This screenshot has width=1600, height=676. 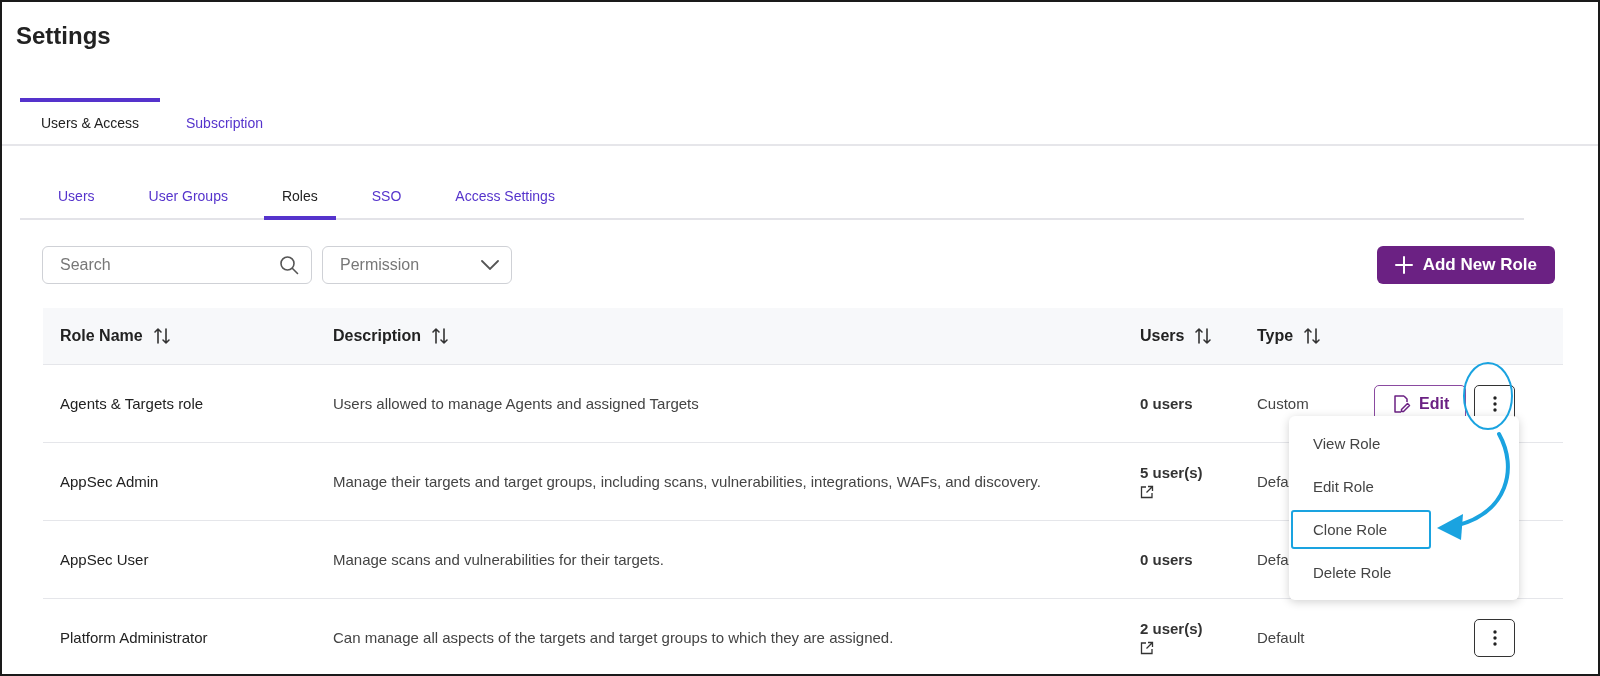 What do you see at coordinates (377, 336) in the screenshot?
I see `column-header: Description` at bounding box center [377, 336].